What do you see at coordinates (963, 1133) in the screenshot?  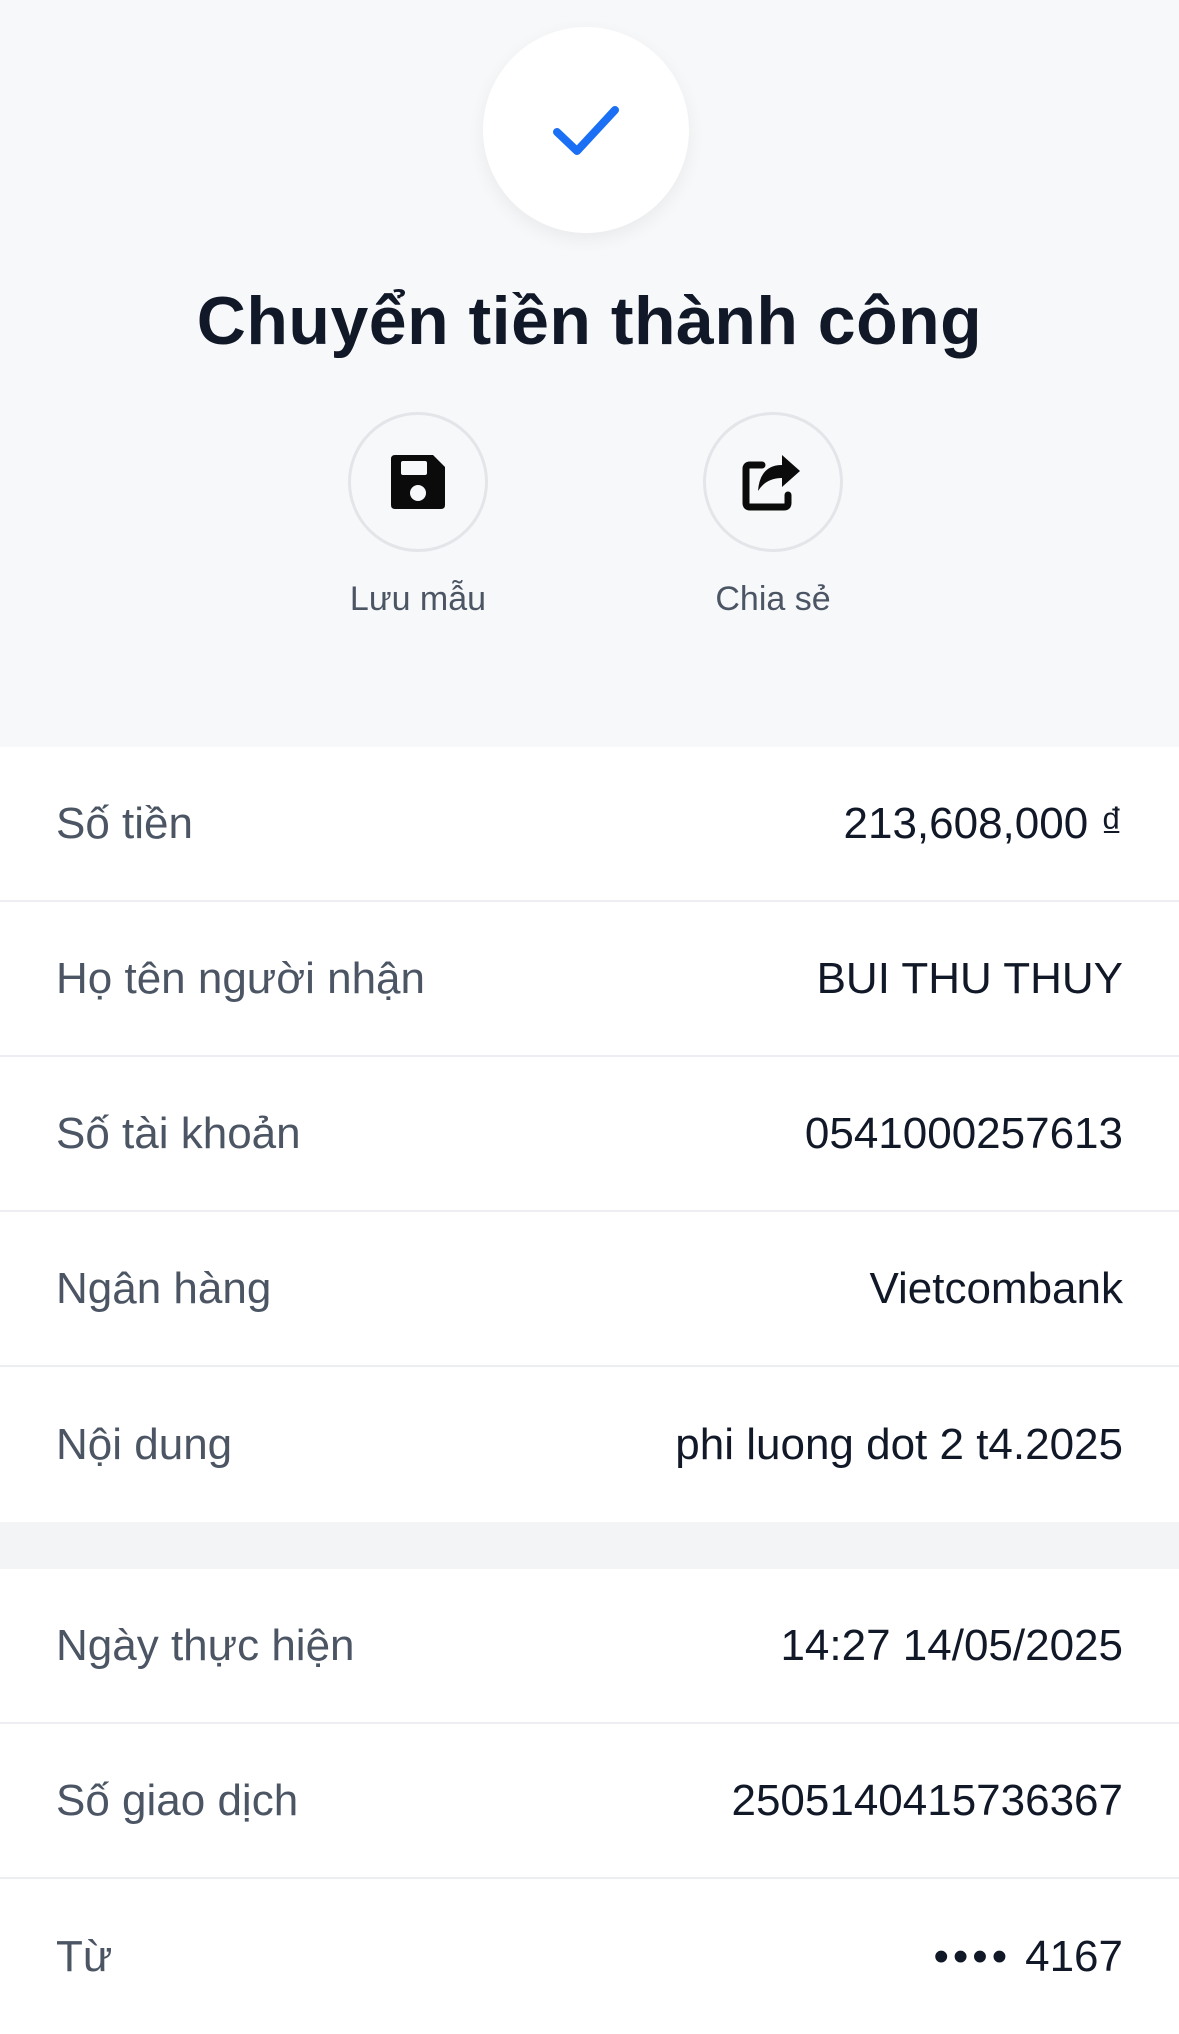 I see `account-number-value: 0541000257613` at bounding box center [963, 1133].